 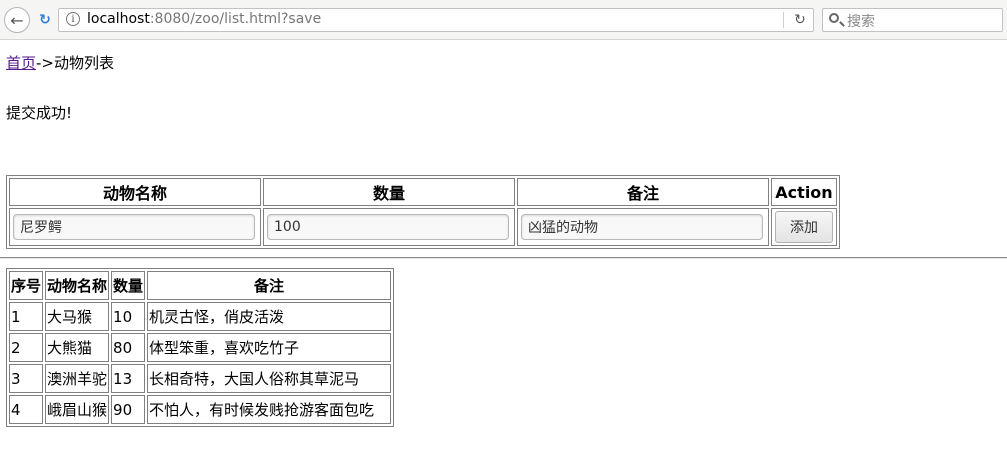 I want to click on row-count: 13, so click(x=128, y=378).